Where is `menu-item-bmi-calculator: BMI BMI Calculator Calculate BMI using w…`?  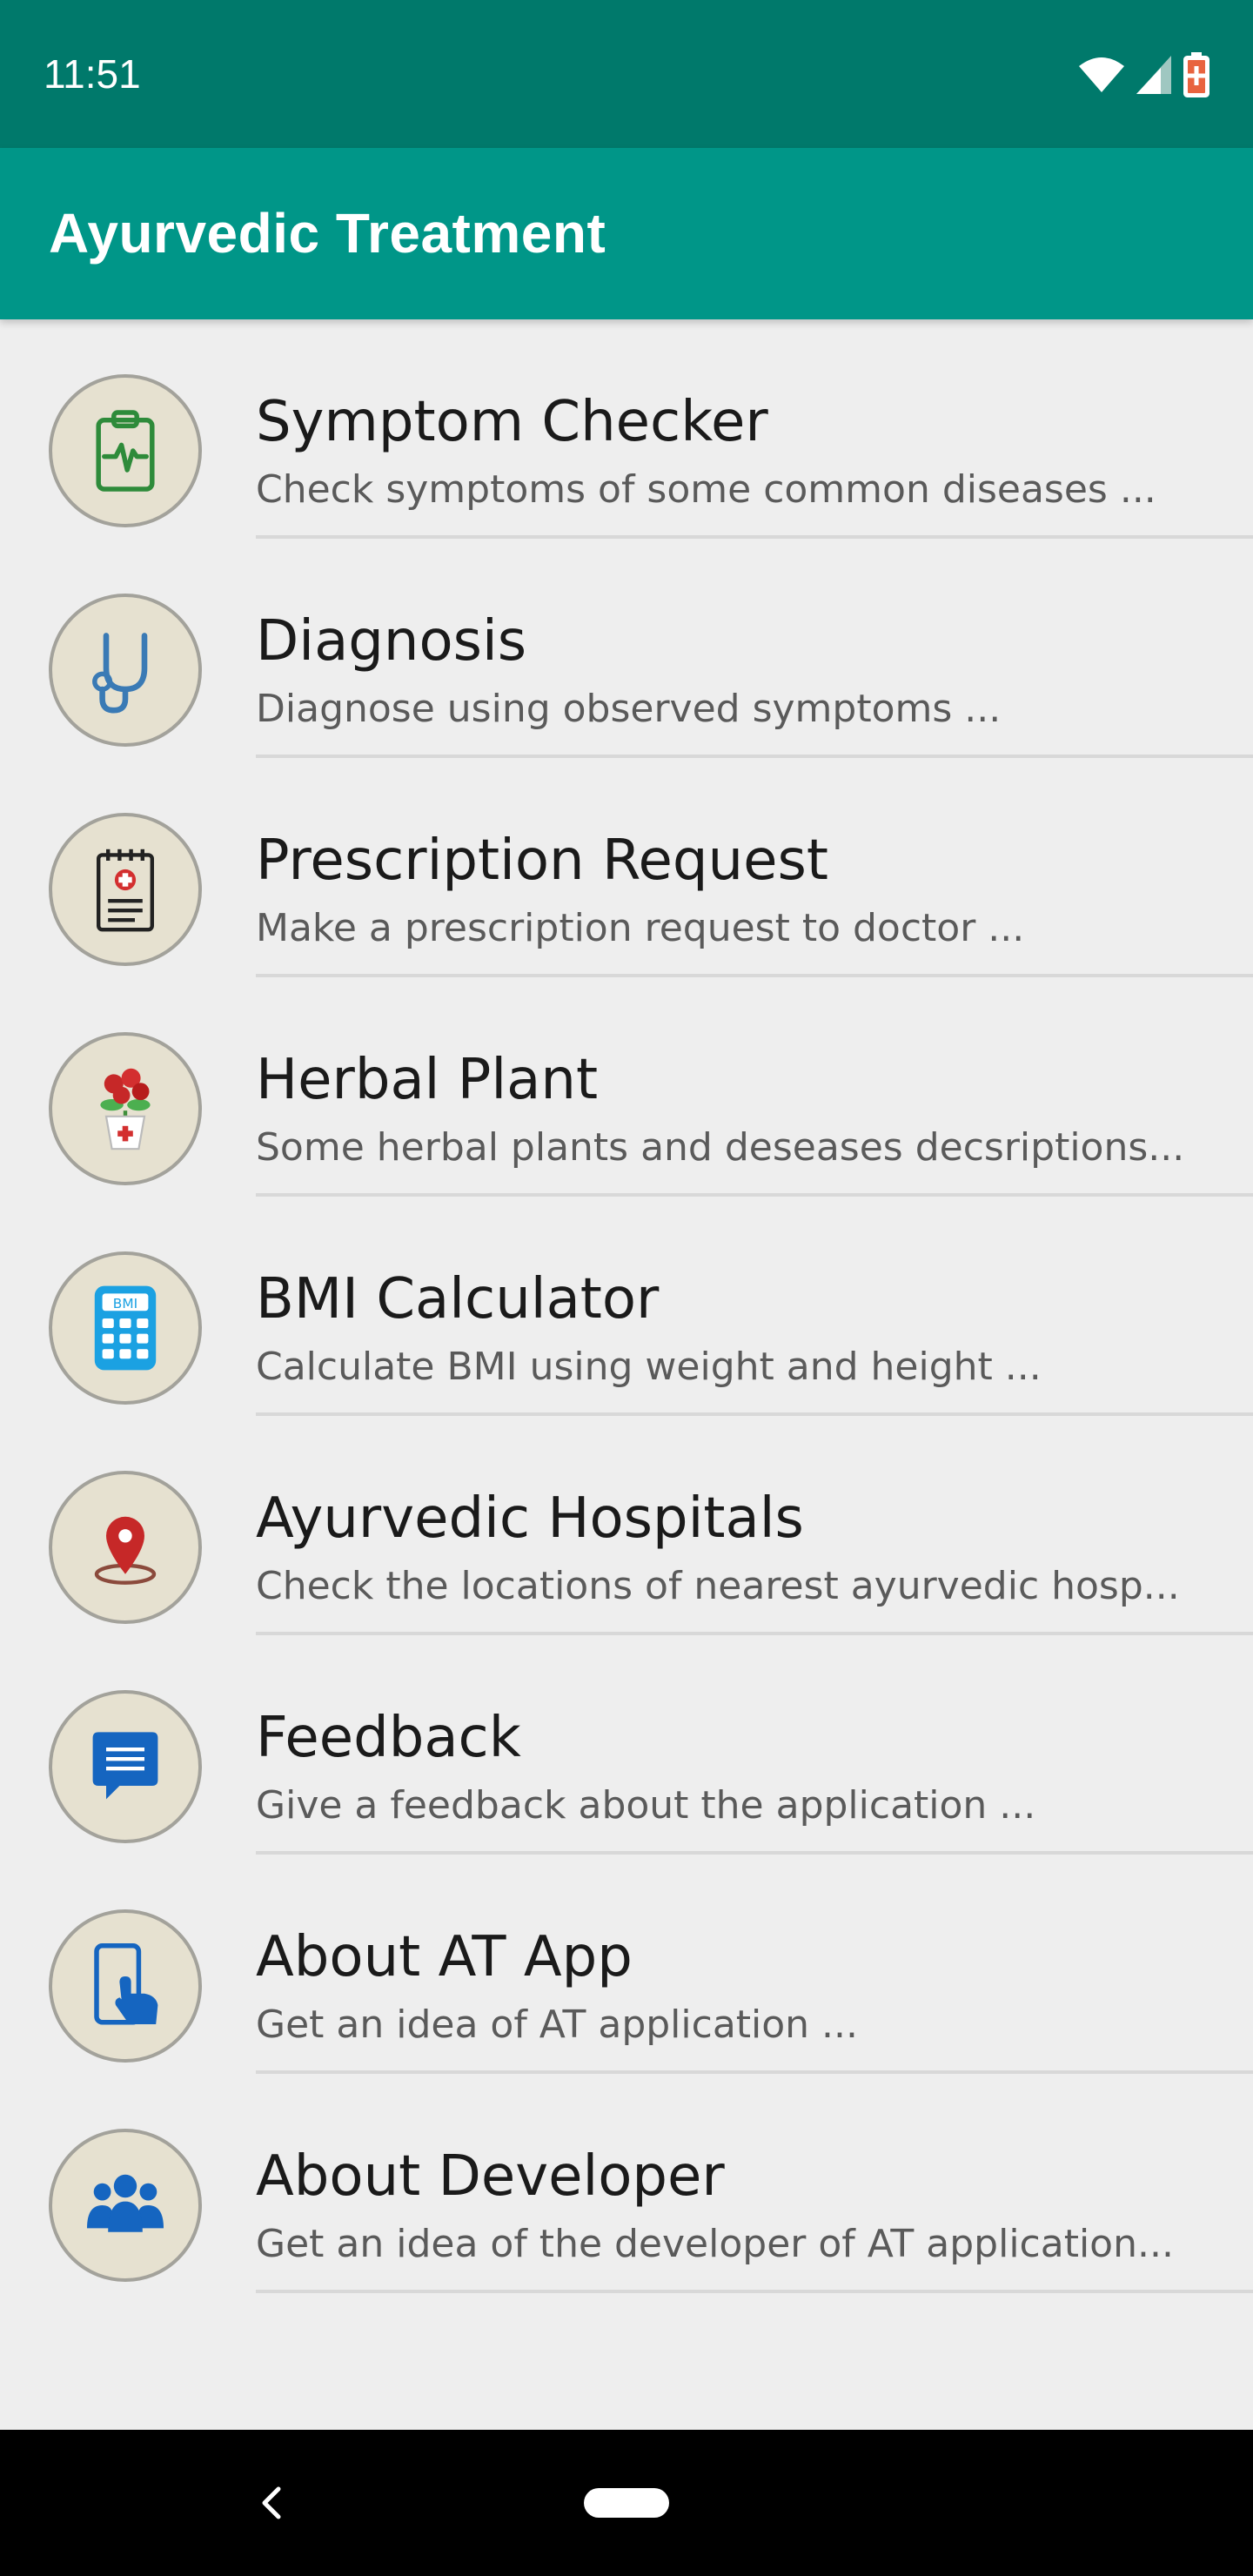 menu-item-bmi-calculator: BMI BMI Calculator Calculate BMI using w… is located at coordinates (626, 1306).